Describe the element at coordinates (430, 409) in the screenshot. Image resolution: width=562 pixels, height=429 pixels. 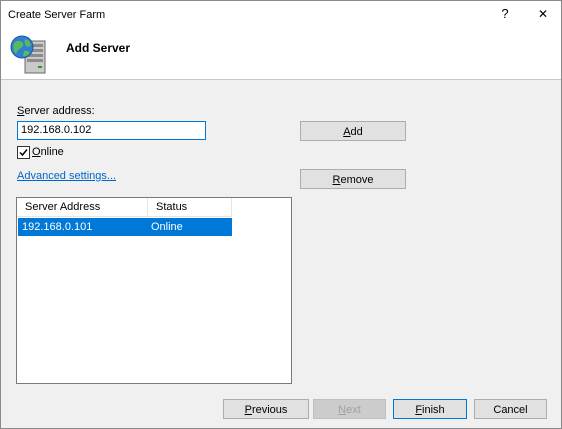
I see `finish-button: Finish` at that location.